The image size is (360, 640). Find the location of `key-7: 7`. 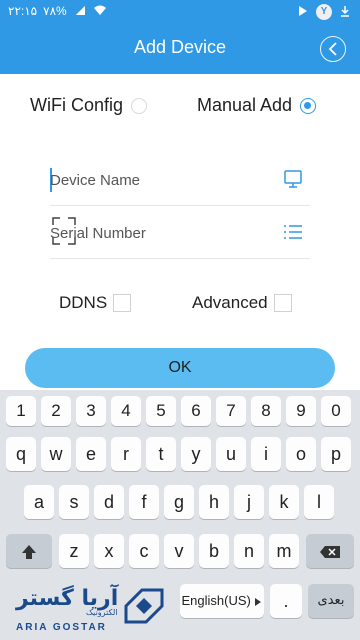

key-7: 7 is located at coordinates (231, 411).